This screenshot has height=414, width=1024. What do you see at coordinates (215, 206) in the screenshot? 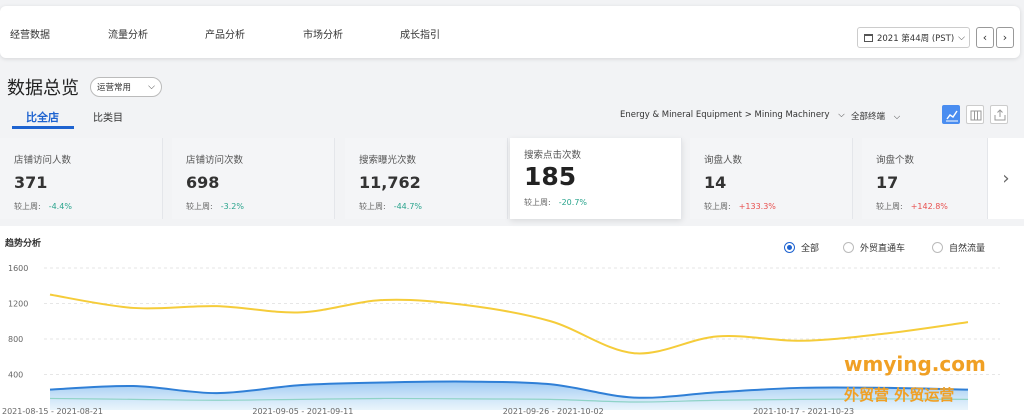
I see `kpi-compare: 较上周: -3.2%` at bounding box center [215, 206].